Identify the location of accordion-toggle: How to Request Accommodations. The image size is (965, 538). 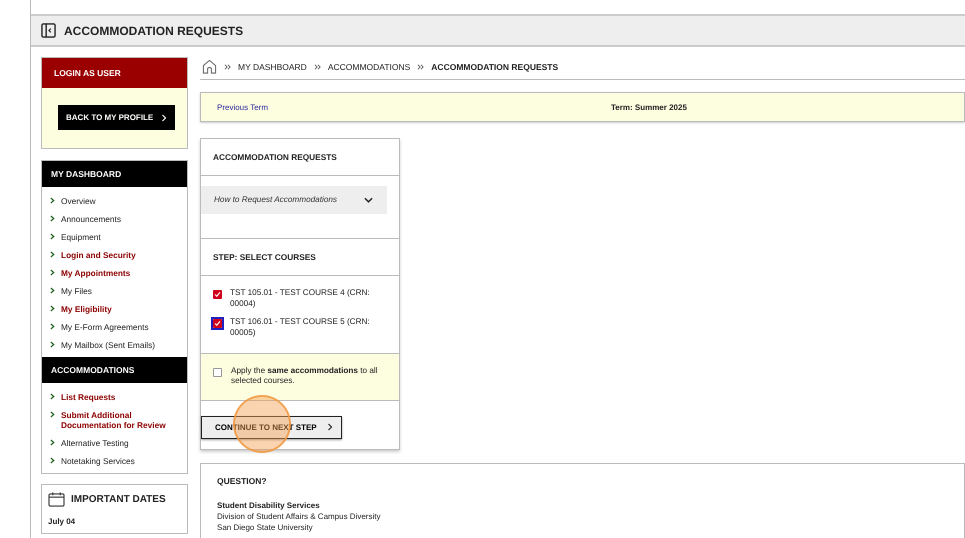
(294, 200).